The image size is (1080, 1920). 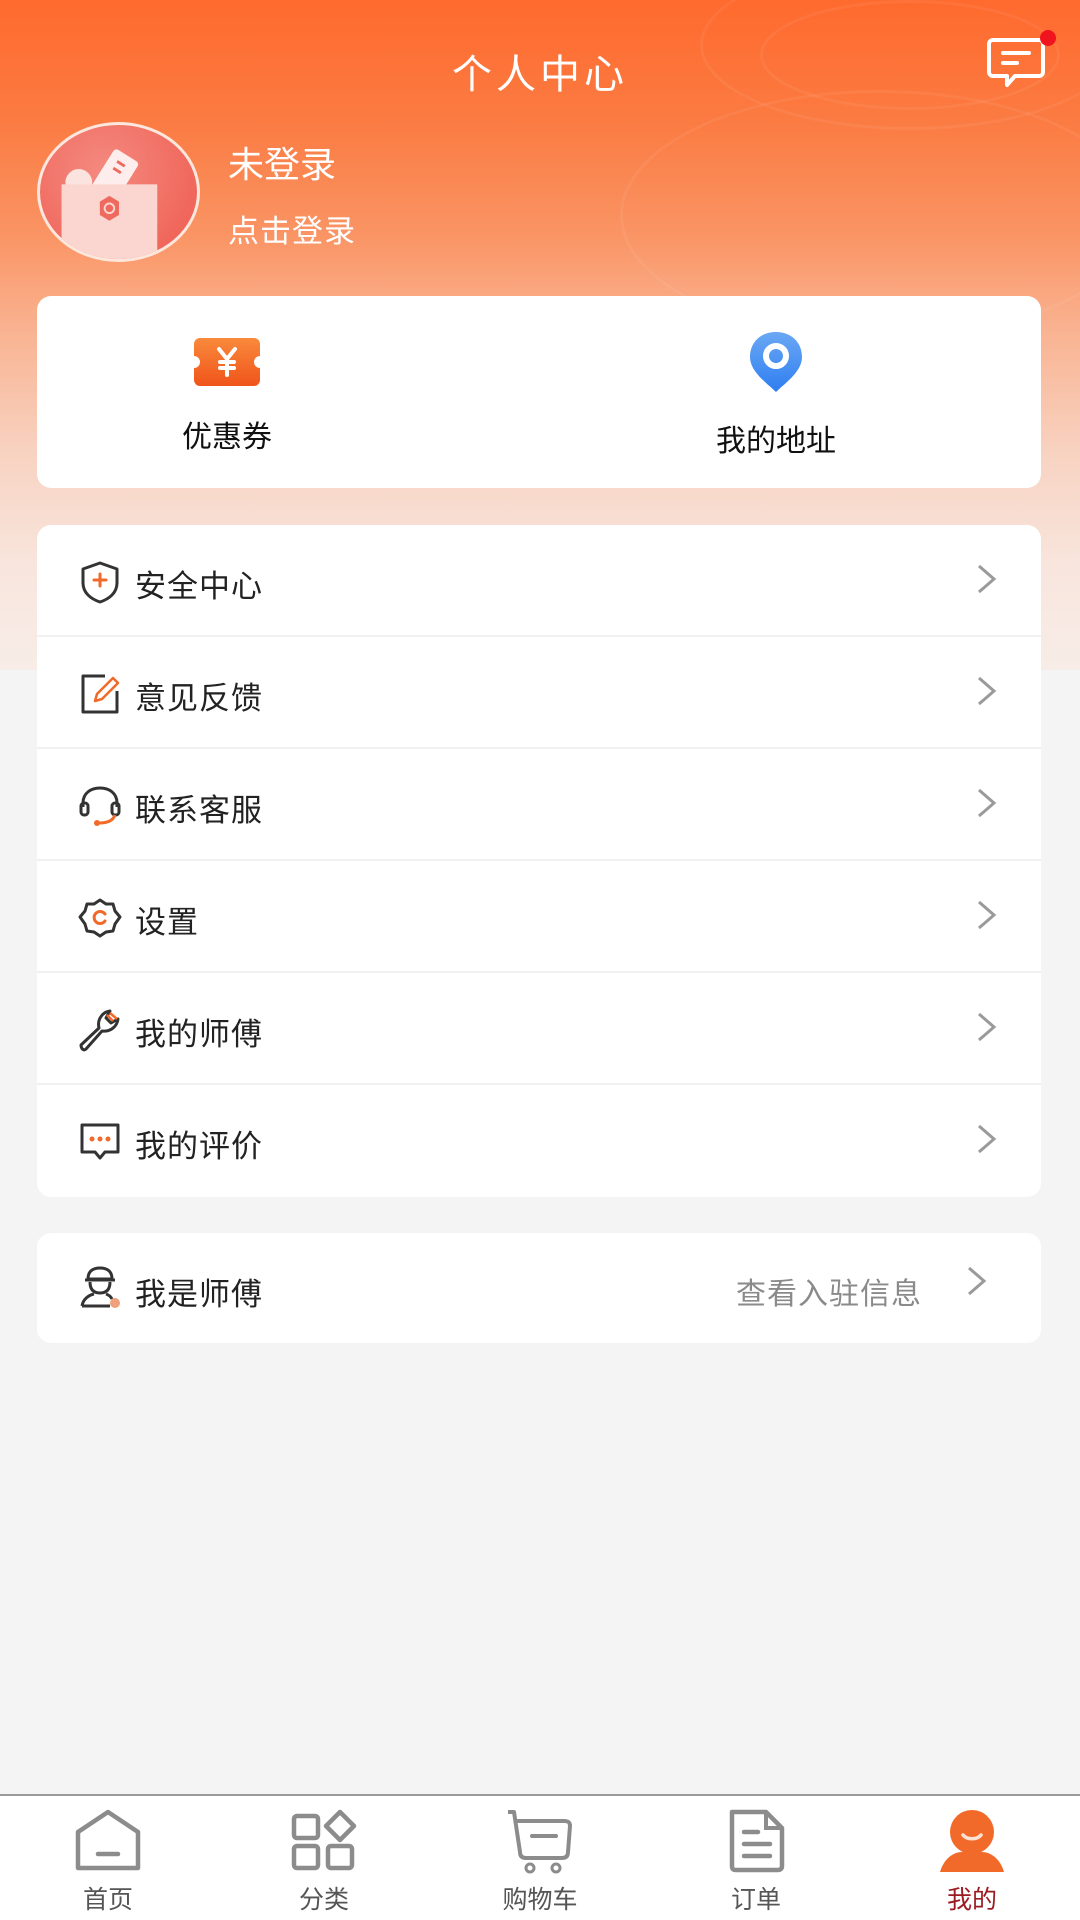 I want to click on menu-item-feedback: 意见反馈, so click(x=539, y=693).